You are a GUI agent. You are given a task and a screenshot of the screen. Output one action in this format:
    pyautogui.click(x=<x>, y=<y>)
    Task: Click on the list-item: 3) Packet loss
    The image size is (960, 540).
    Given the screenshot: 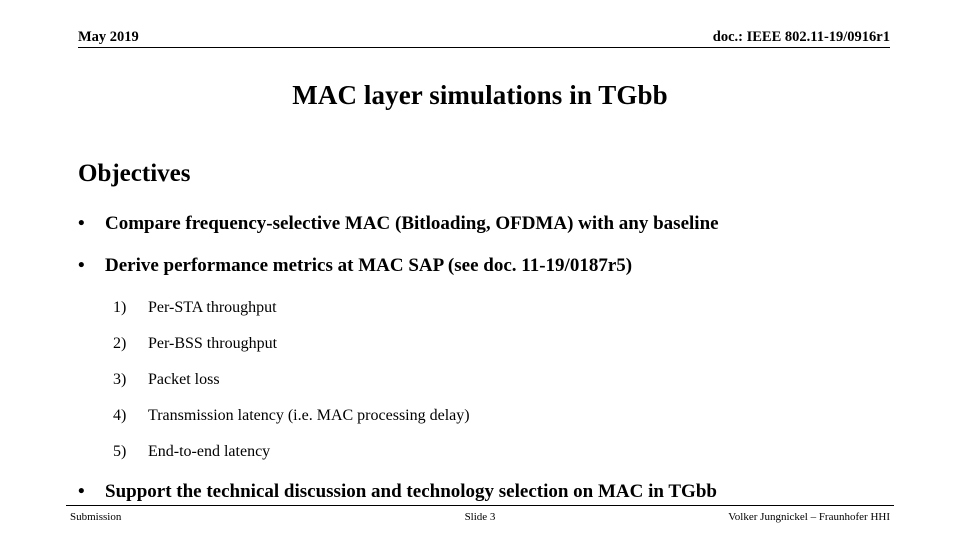 What is the action you would take?
    pyautogui.click(x=536, y=380)
    